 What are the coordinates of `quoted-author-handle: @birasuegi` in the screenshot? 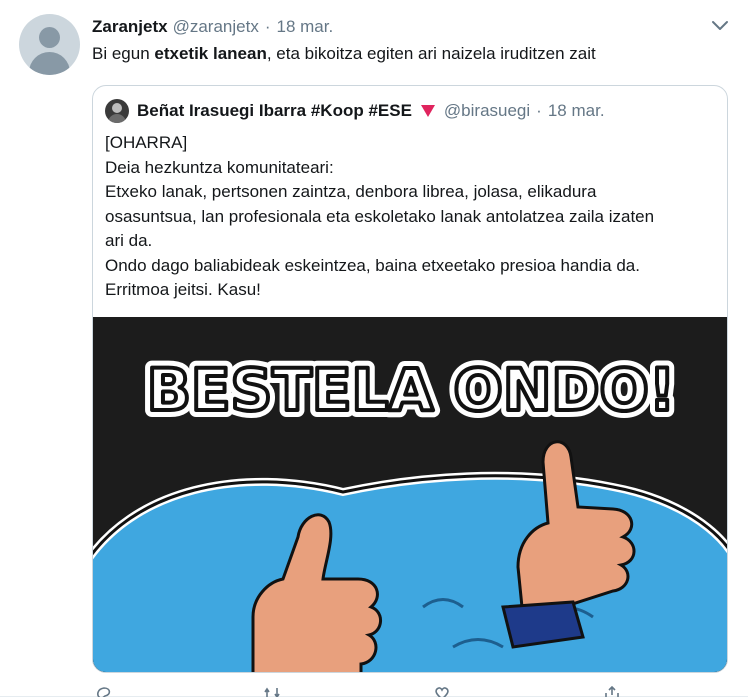 It's located at (487, 111).